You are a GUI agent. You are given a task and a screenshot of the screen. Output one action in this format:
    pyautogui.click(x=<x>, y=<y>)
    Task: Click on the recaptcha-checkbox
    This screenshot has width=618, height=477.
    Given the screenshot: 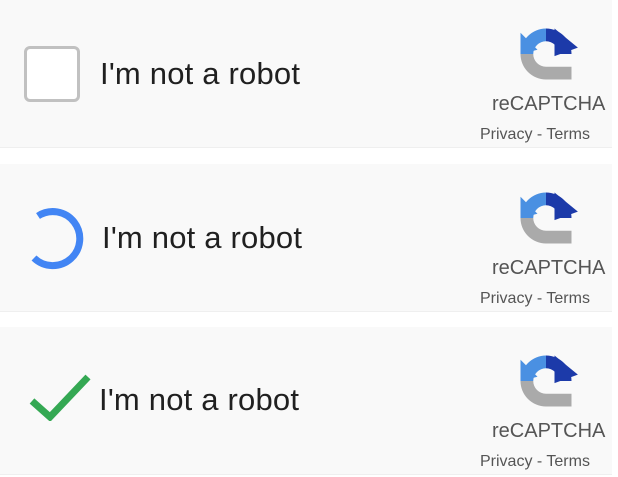 What is the action you would take?
    pyautogui.click(x=52, y=74)
    